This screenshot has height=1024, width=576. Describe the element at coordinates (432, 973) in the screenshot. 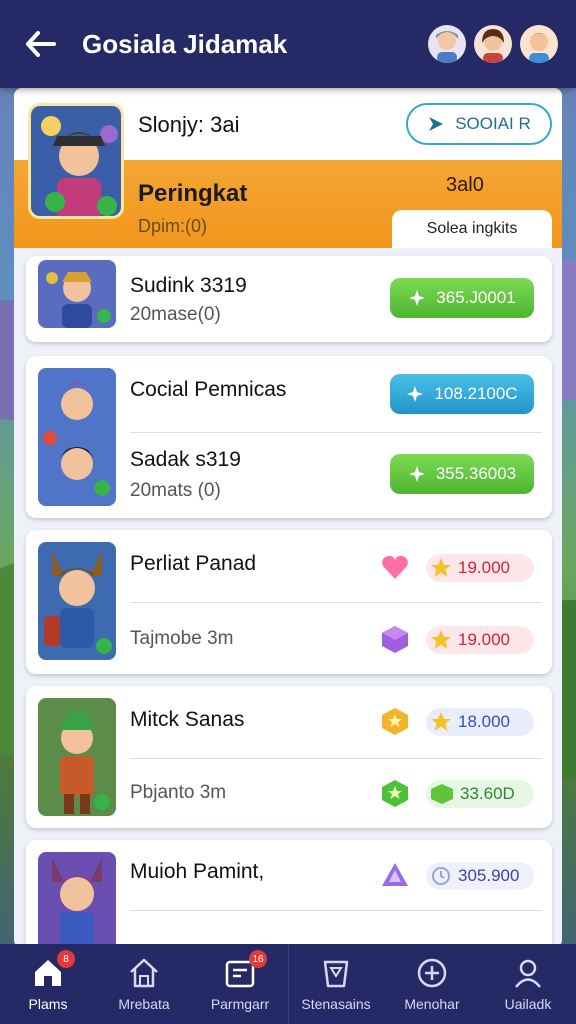

I see `plus-circle-icon` at that location.